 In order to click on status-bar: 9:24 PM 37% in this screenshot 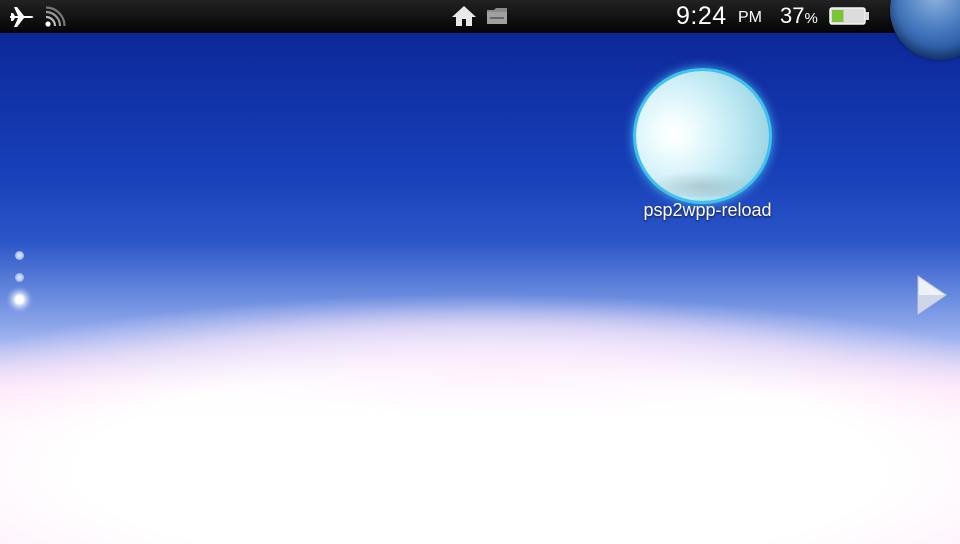, I will do `click(480, 16)`.